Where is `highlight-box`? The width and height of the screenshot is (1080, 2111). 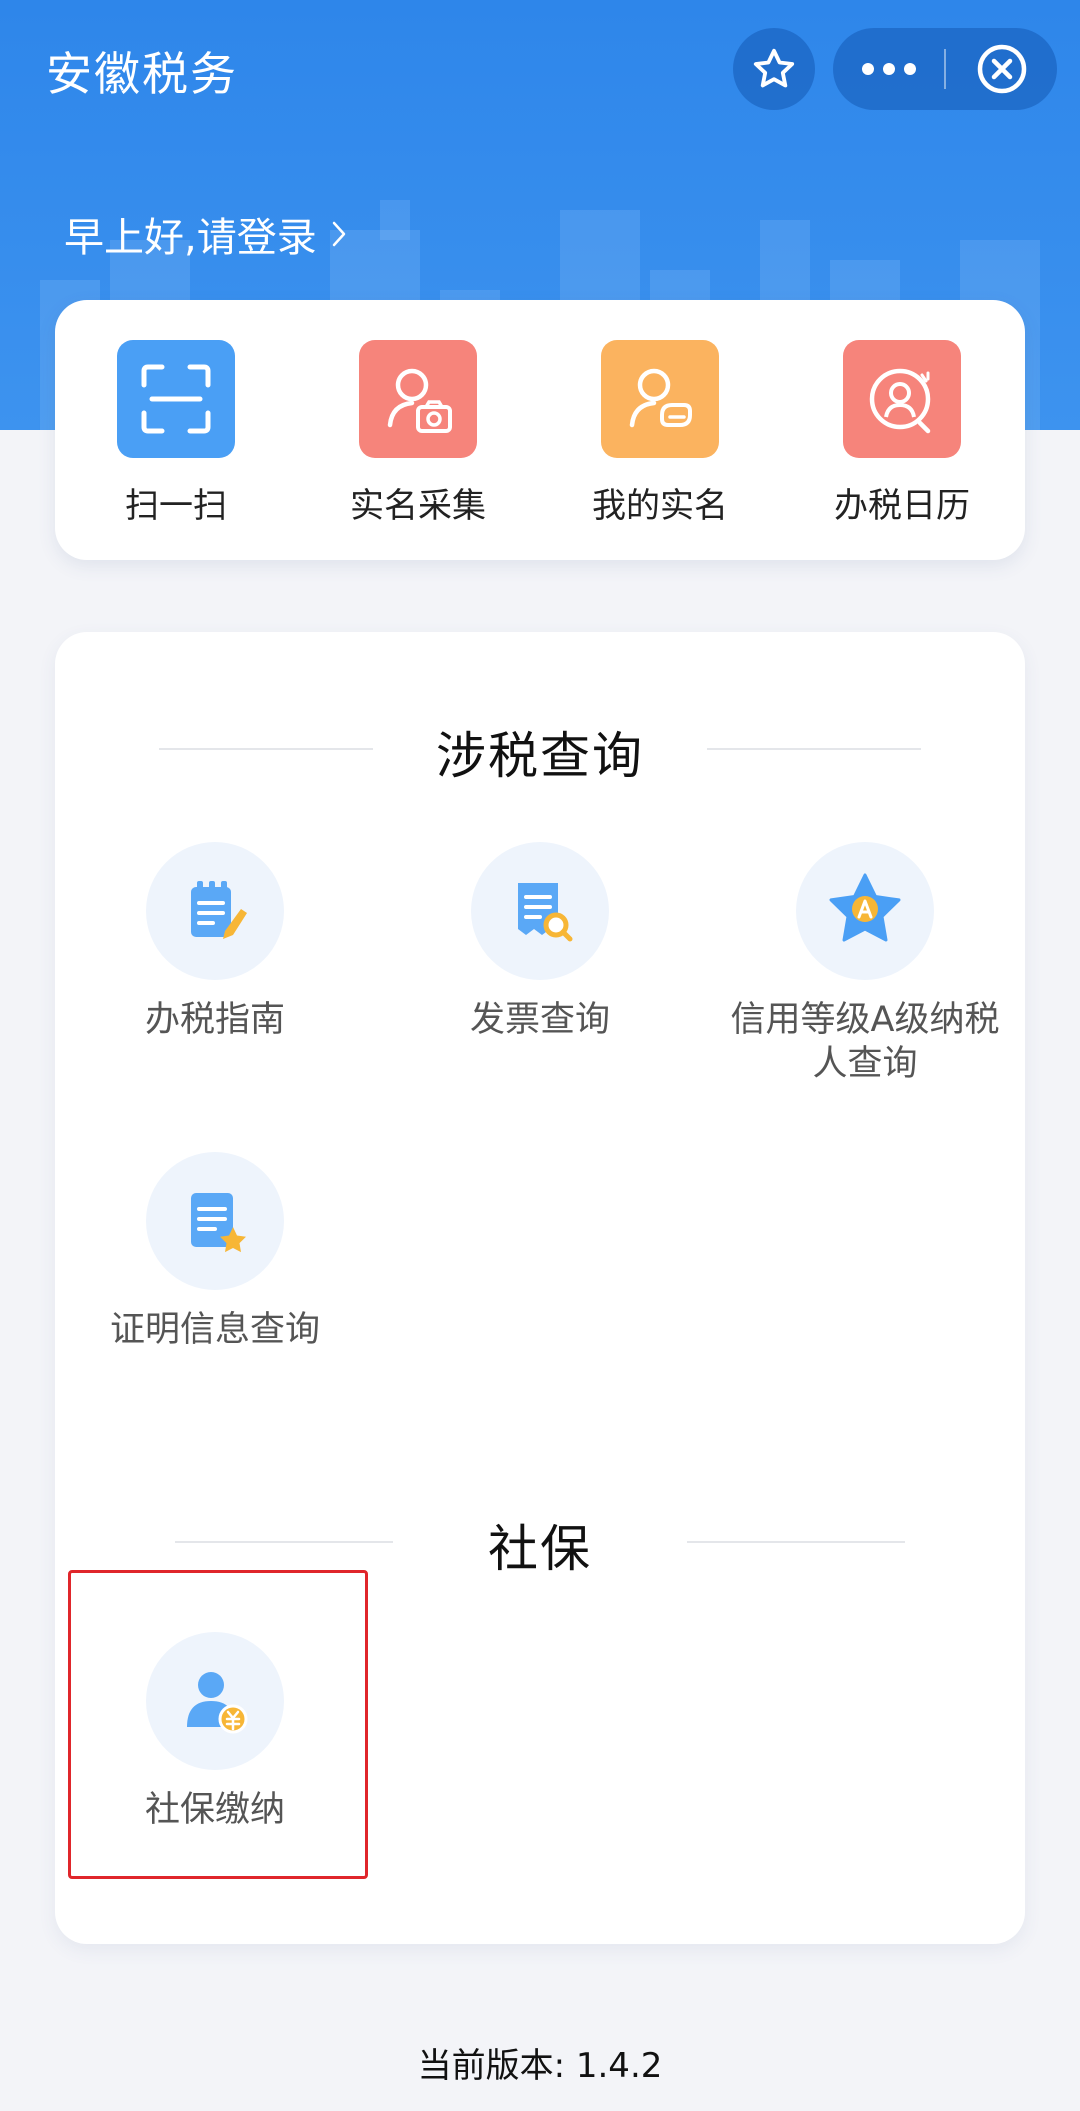
highlight-box is located at coordinates (218, 1724).